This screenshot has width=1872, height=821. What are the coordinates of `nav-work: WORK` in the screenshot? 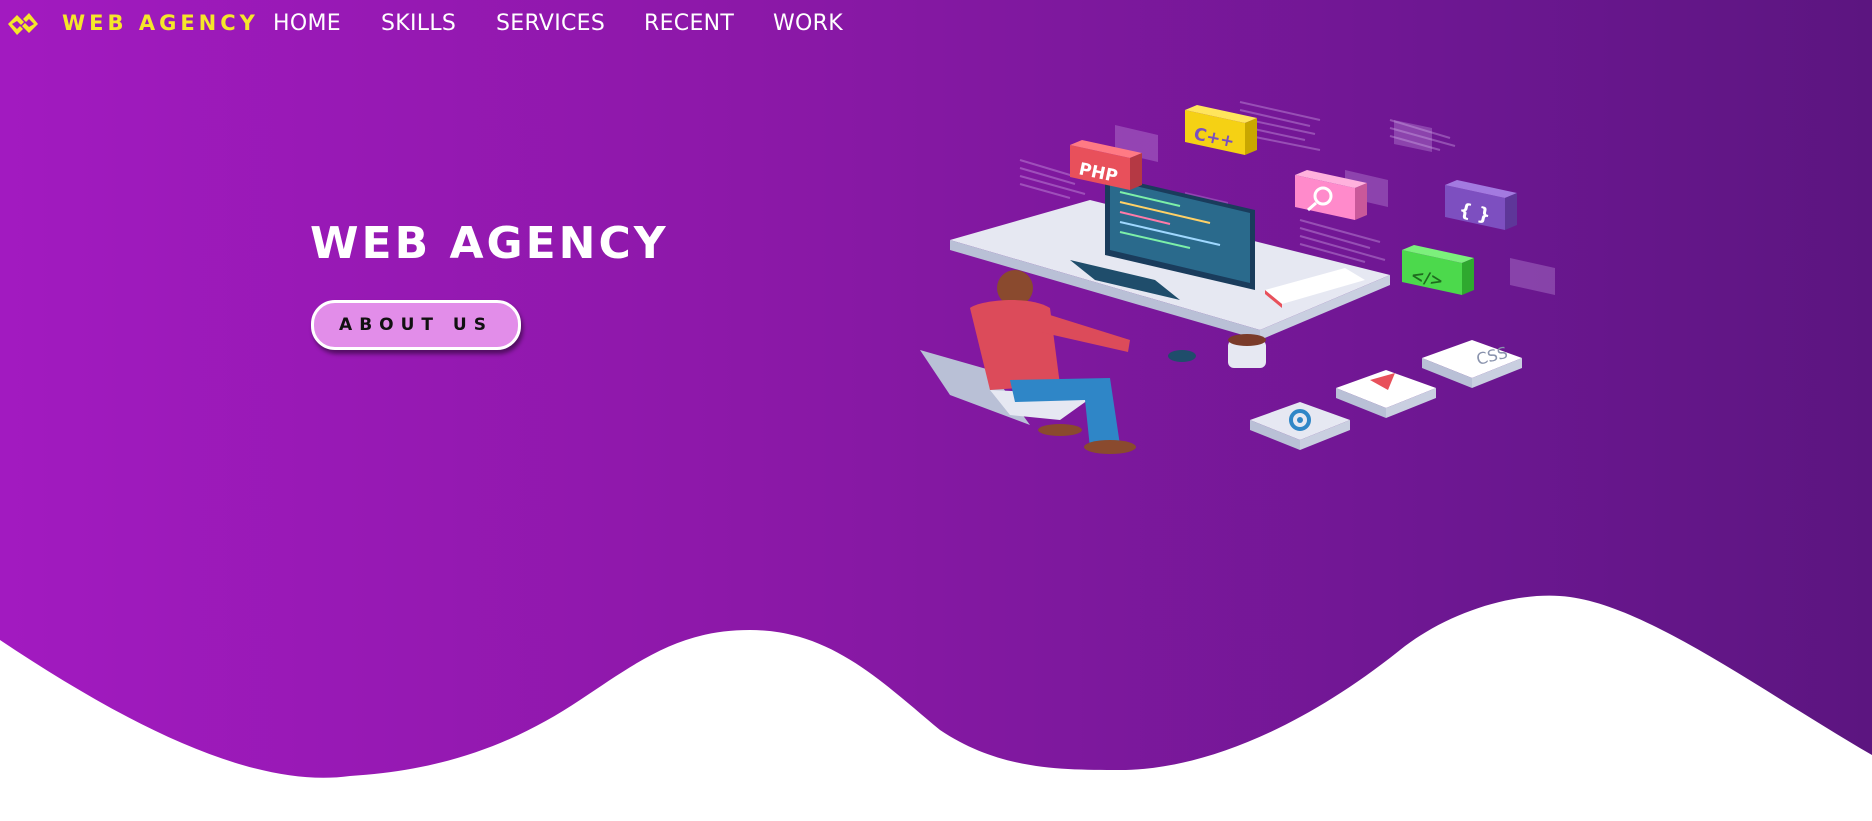 It's located at (808, 23).